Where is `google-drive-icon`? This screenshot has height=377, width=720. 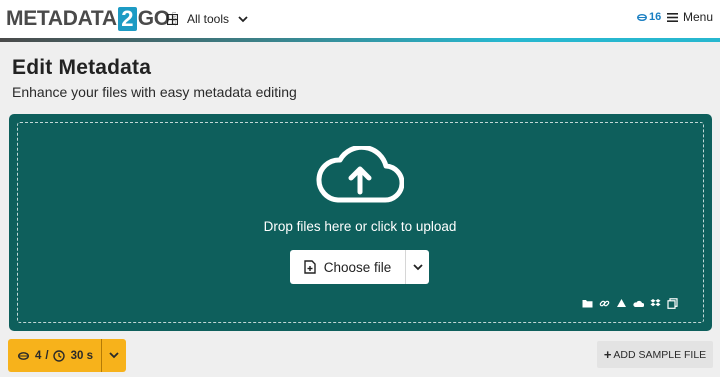 google-drive-icon is located at coordinates (621, 303).